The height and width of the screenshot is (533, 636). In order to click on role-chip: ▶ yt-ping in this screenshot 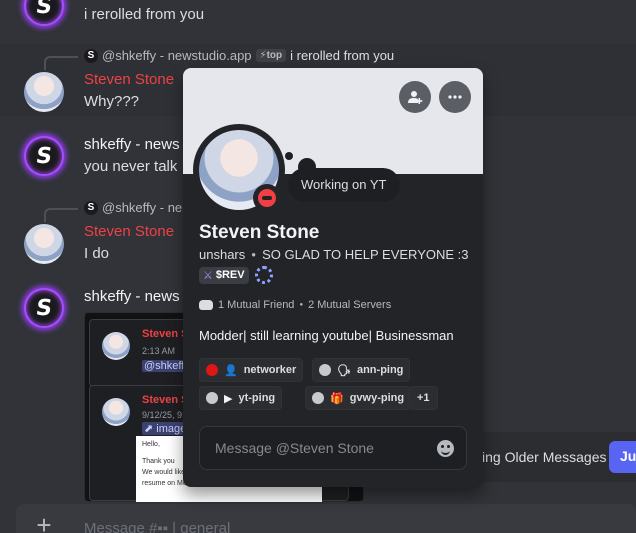, I will do `click(241, 398)`.